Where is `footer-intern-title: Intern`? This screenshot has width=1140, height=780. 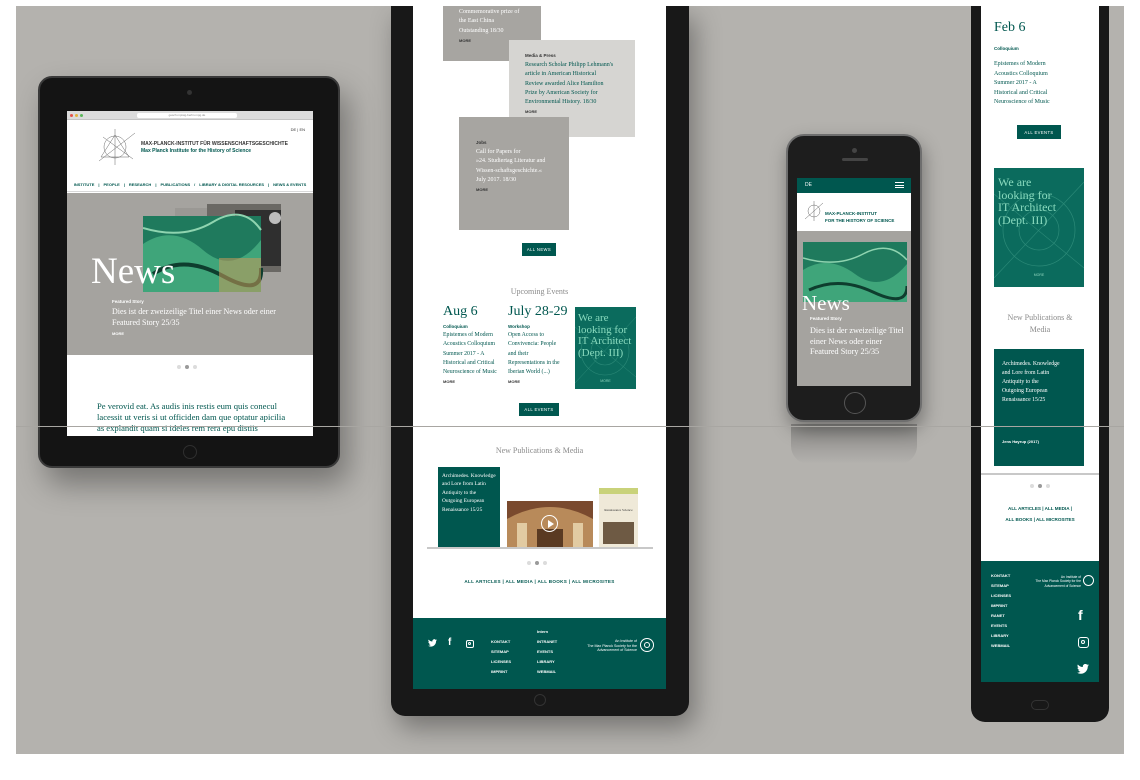 footer-intern-title: Intern is located at coordinates (543, 631).